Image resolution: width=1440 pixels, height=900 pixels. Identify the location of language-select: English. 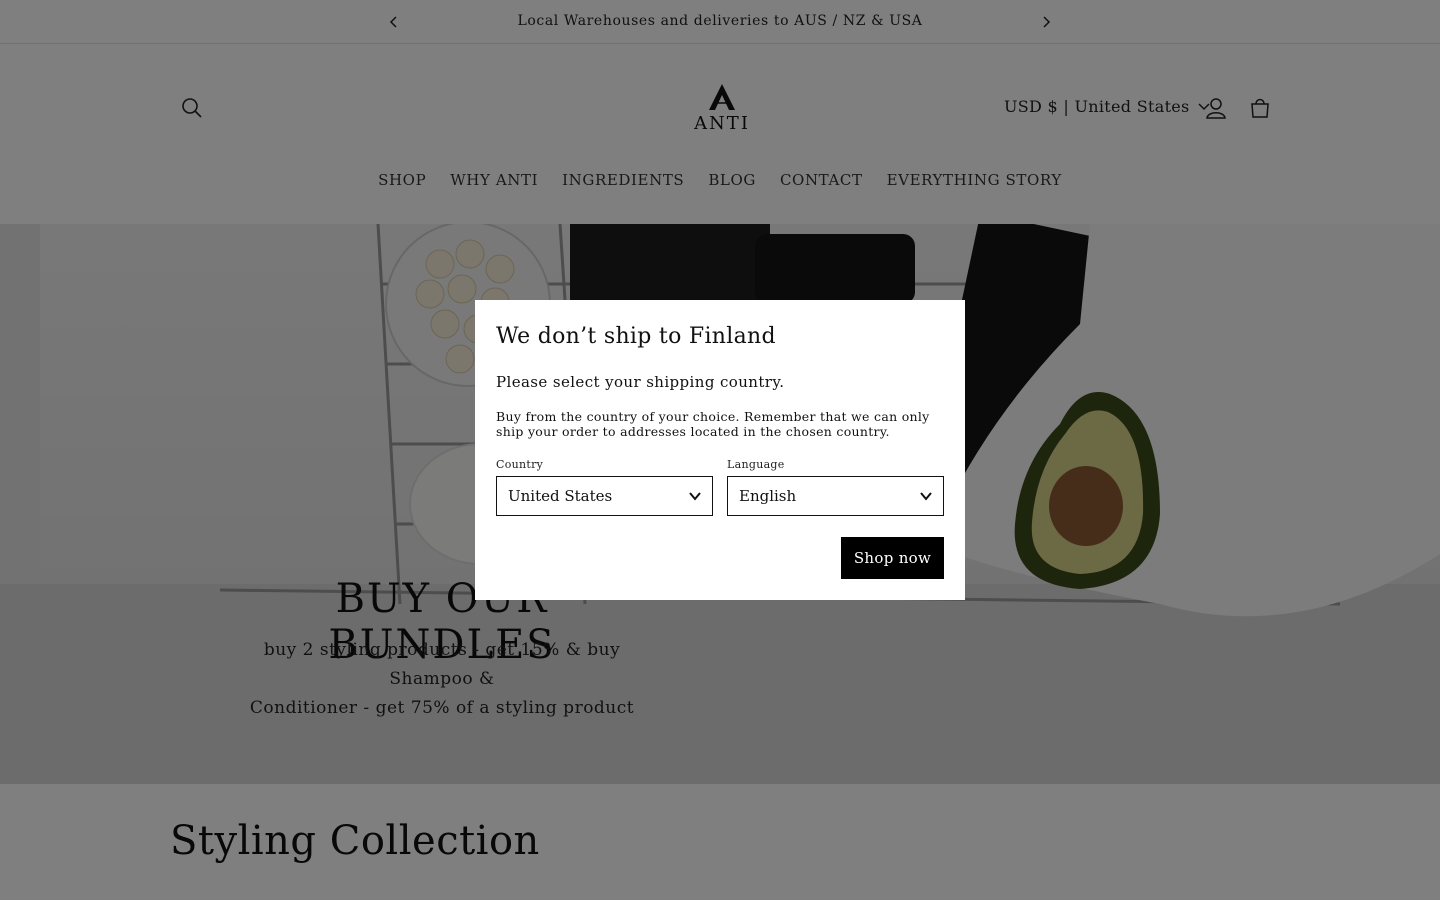
(835, 496).